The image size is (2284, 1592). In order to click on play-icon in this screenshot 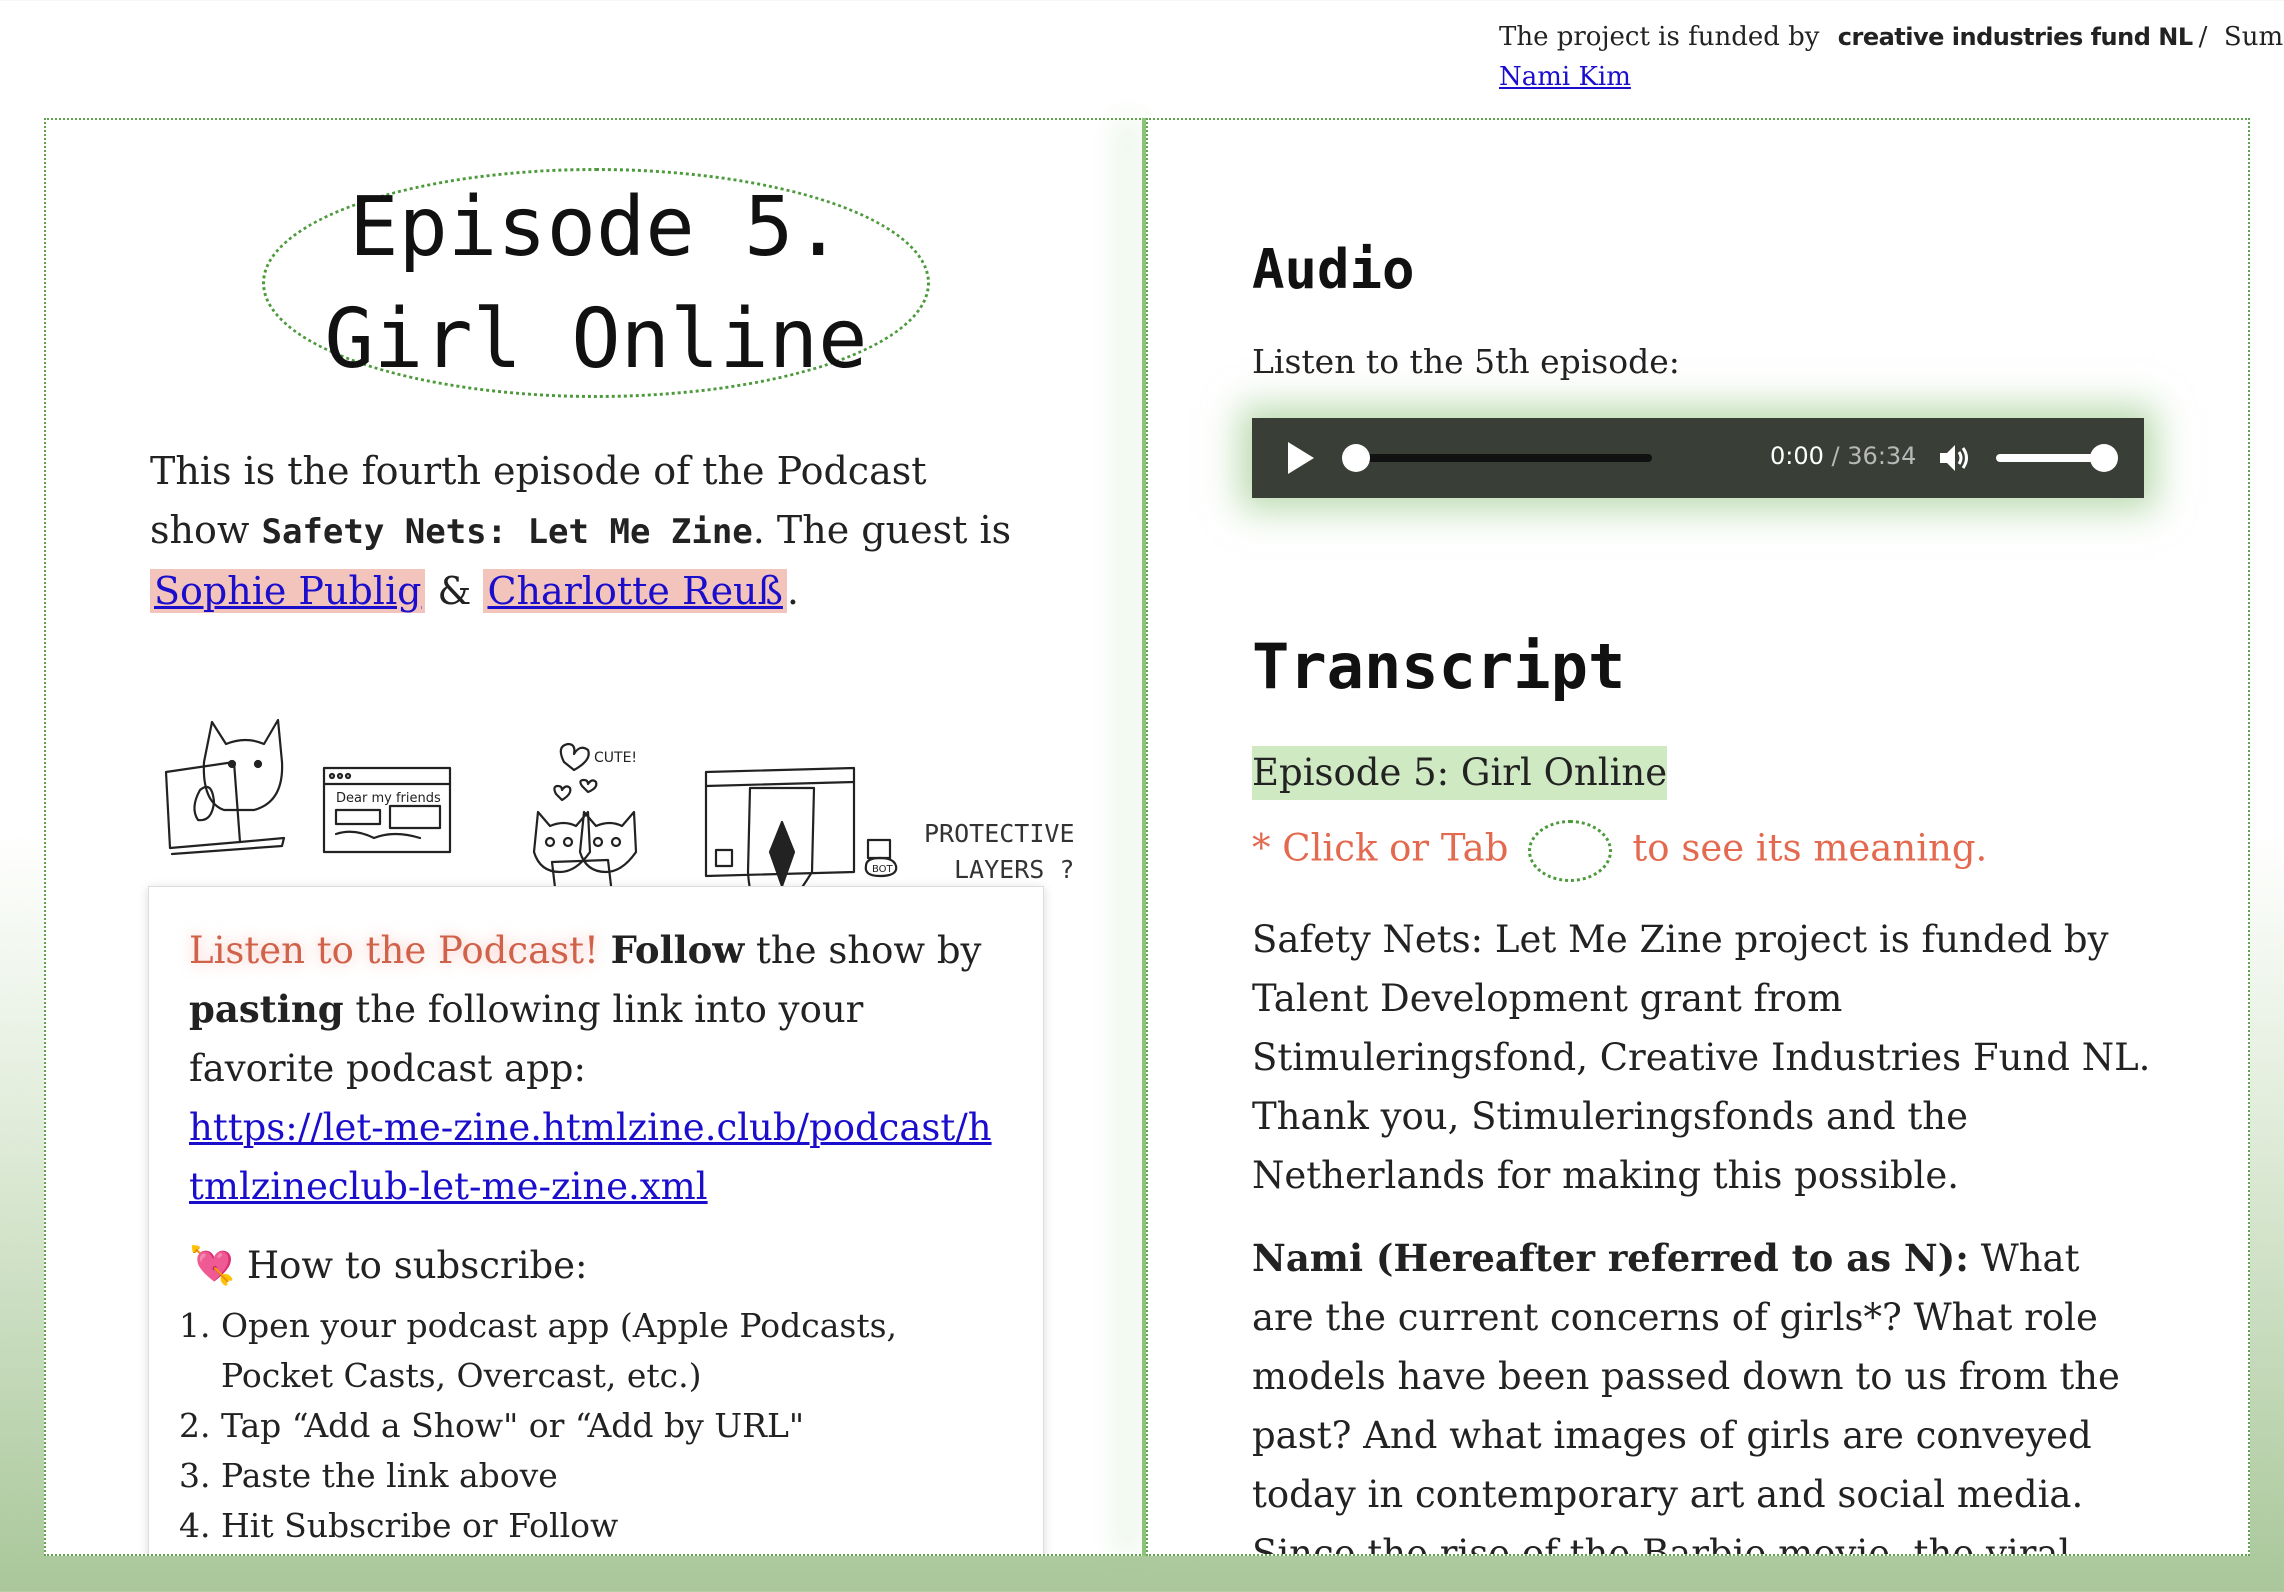, I will do `click(1301, 458)`.